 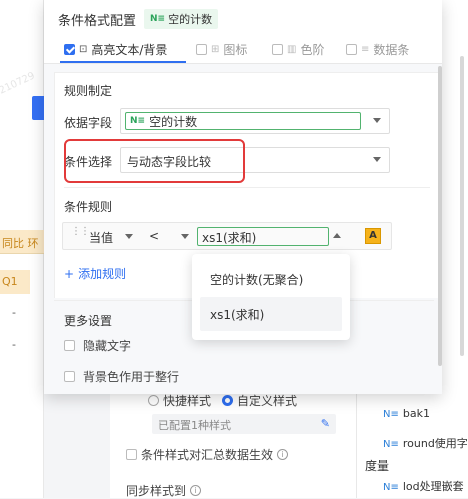 What do you see at coordinates (247, 187) in the screenshot?
I see `divider` at bounding box center [247, 187].